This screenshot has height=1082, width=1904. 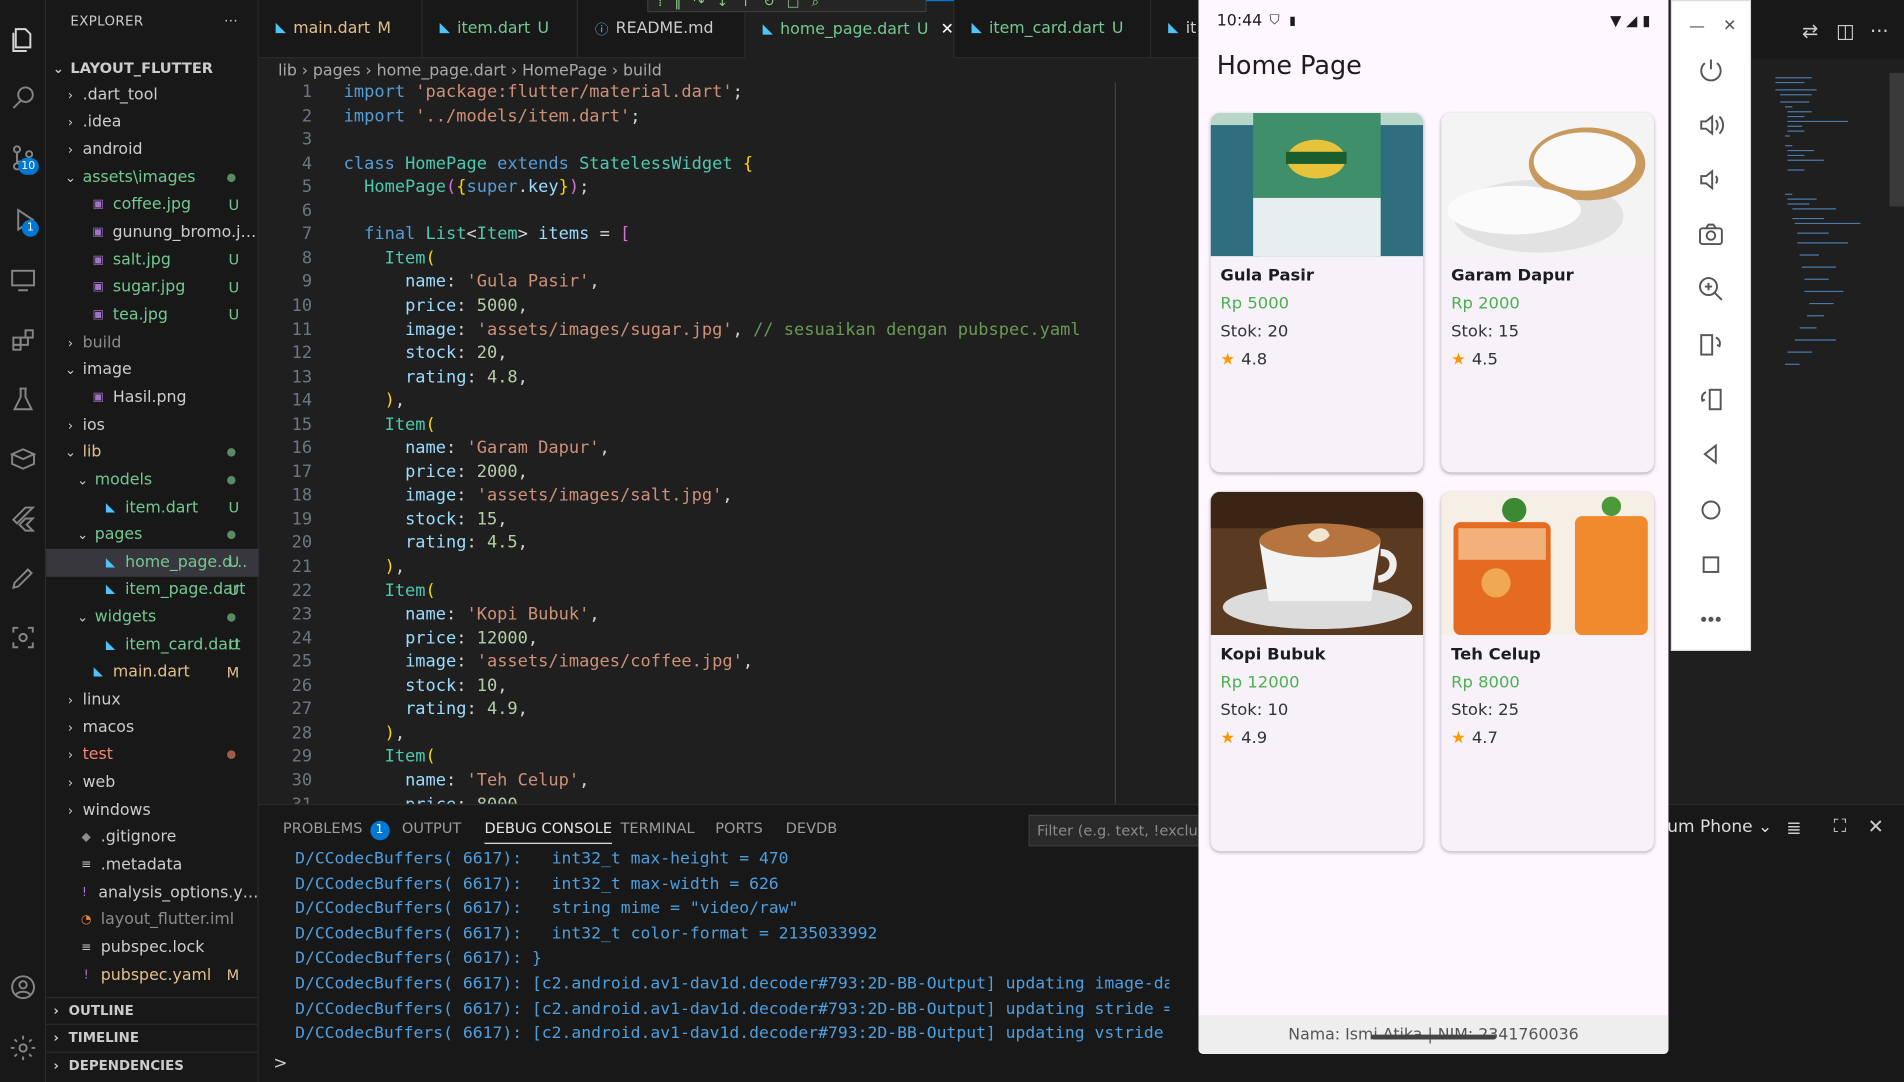 What do you see at coordinates (152, 369) in the screenshot?
I see `folder-item: ⌄ image` at bounding box center [152, 369].